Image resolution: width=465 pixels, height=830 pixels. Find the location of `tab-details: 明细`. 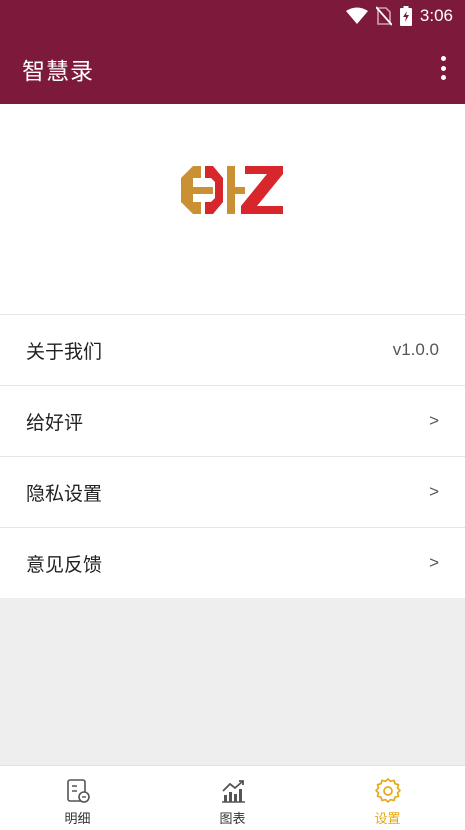

tab-details: 明细 is located at coordinates (77, 798).